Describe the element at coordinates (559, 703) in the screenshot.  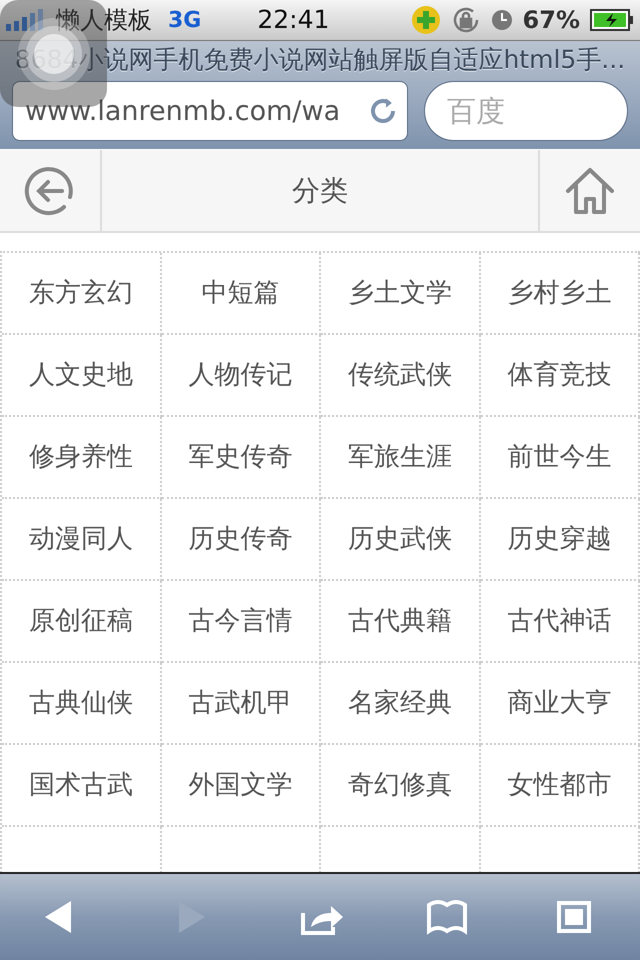
I see `category-link: 商业大亨` at that location.